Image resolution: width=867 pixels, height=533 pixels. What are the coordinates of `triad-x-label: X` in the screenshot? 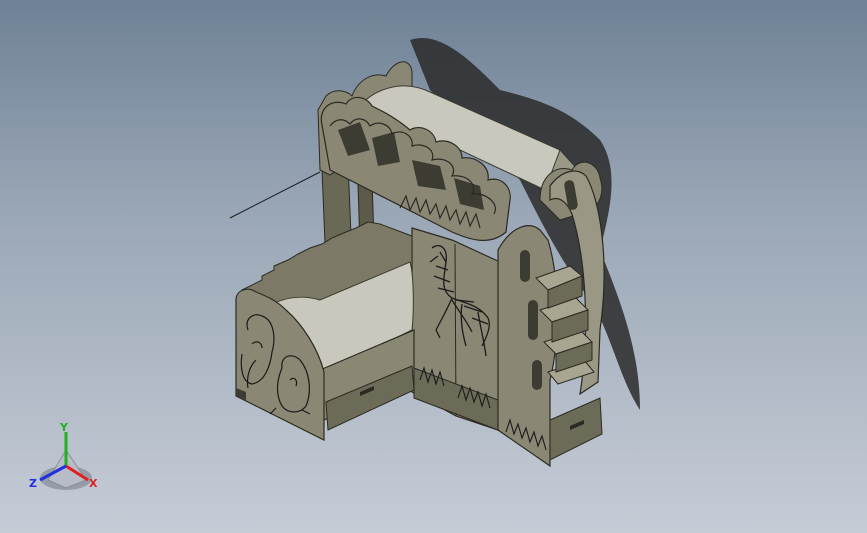 It's located at (93, 483).